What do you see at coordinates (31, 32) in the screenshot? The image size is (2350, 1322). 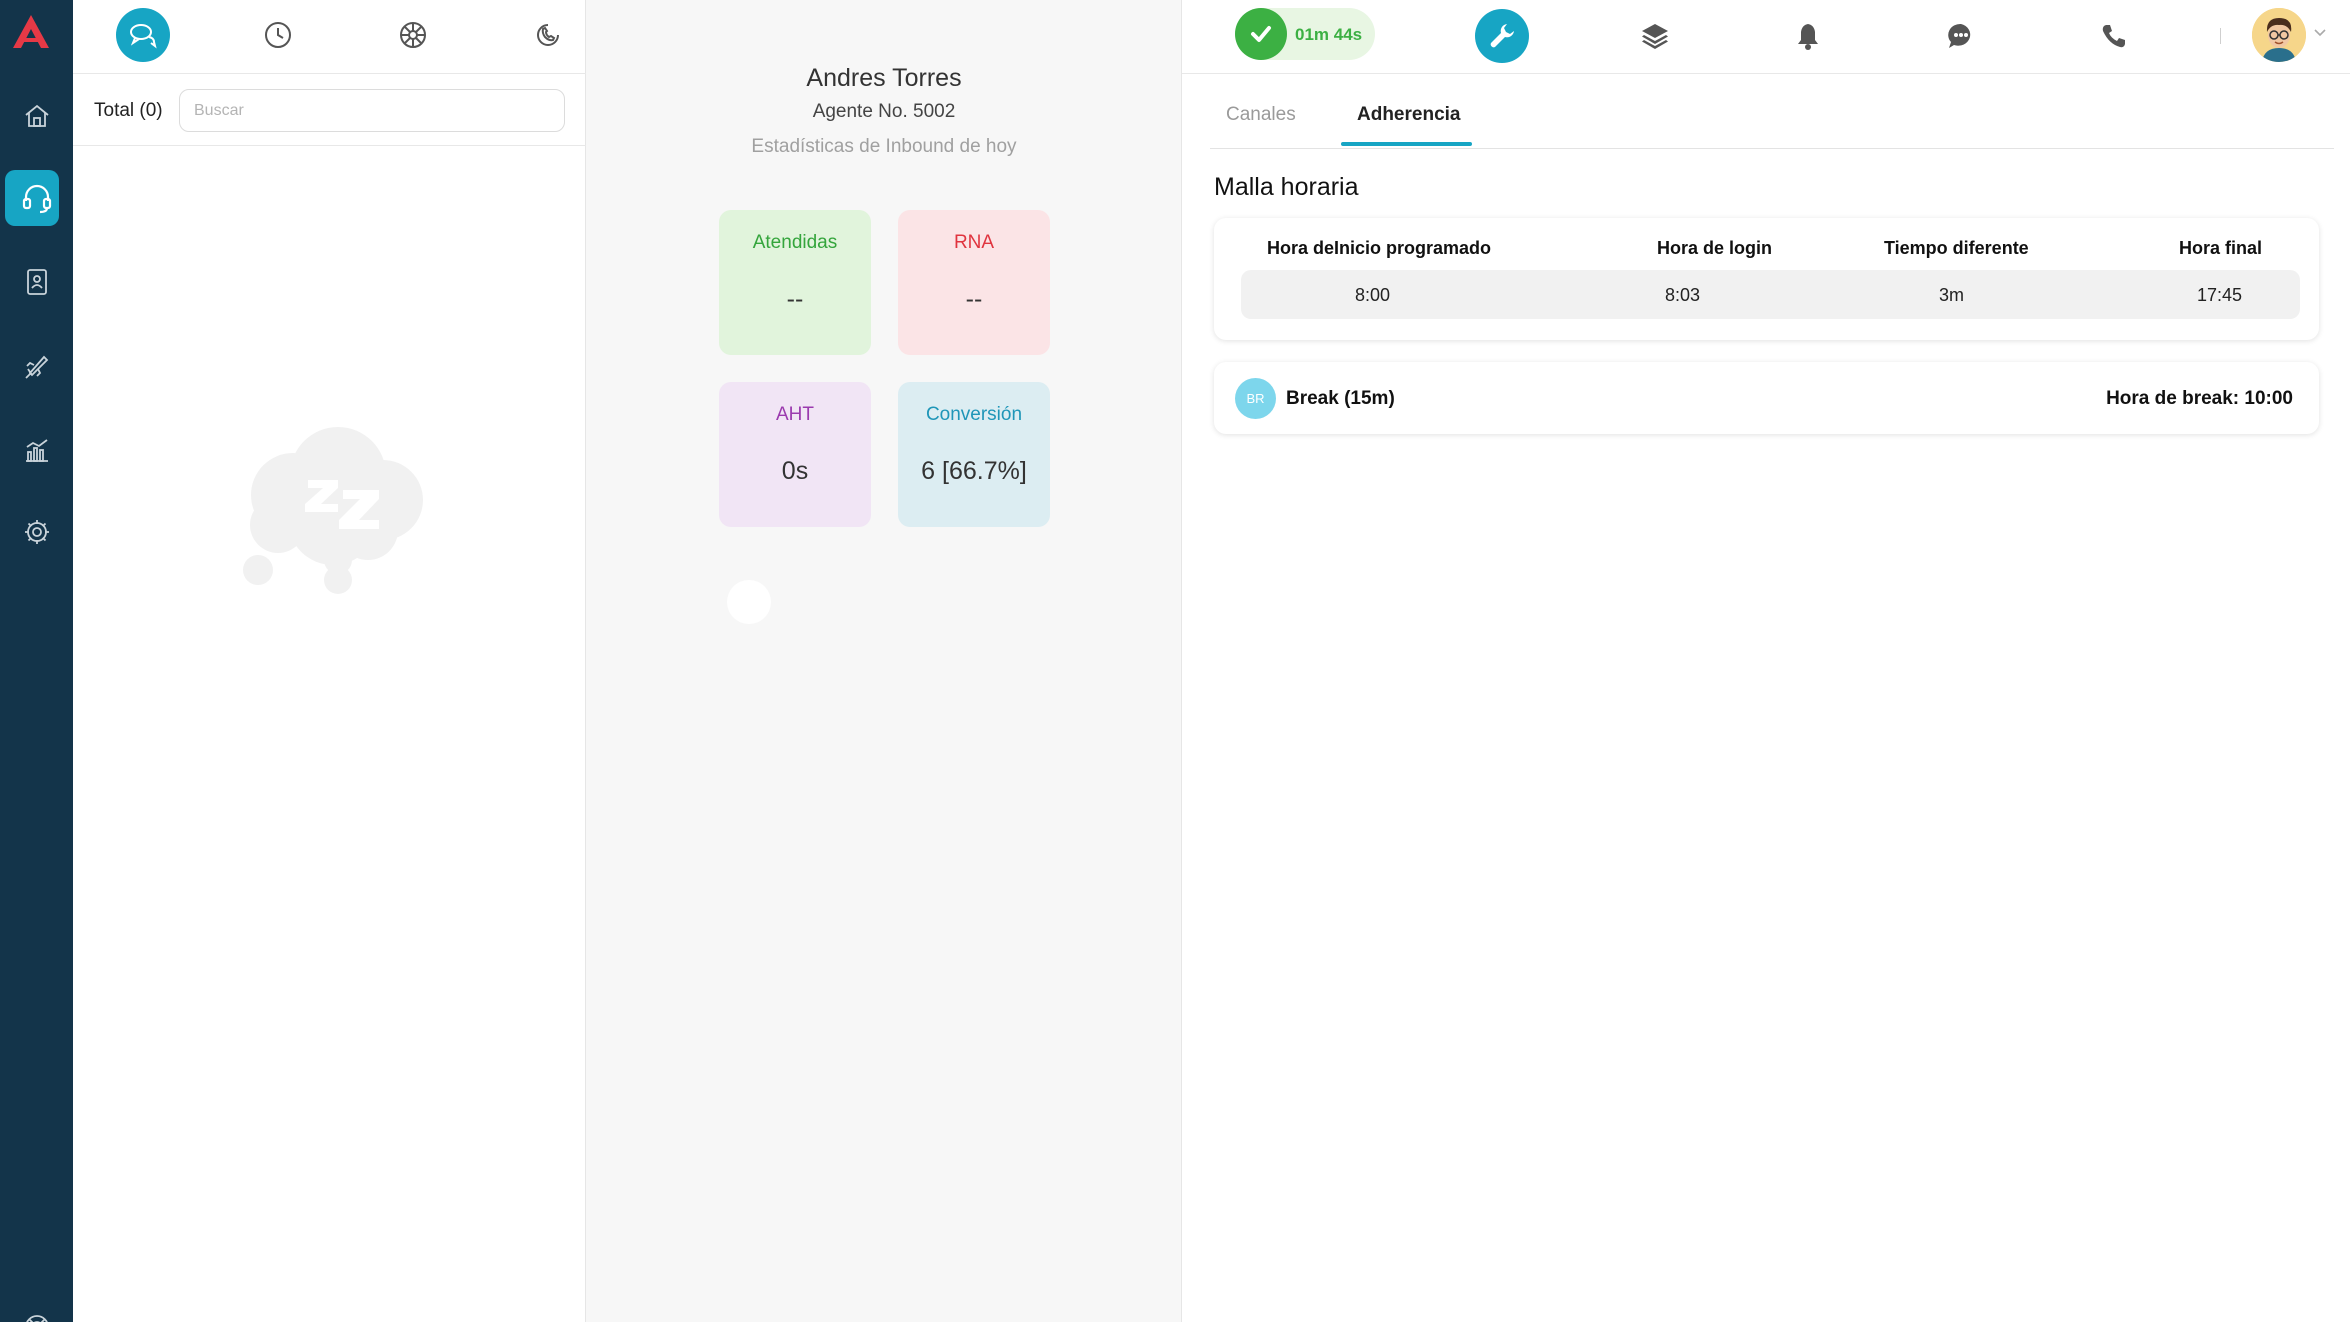 I see `app-logo-icon` at bounding box center [31, 32].